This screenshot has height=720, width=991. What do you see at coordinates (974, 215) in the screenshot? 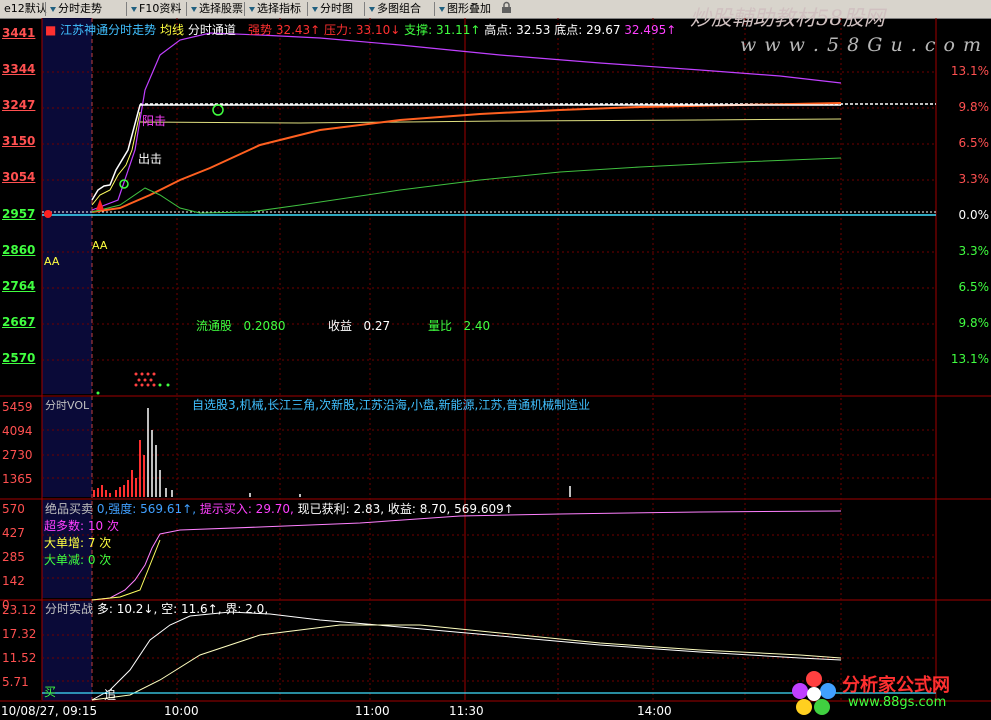
I see `axis-tick-label: 0.0%` at bounding box center [974, 215].